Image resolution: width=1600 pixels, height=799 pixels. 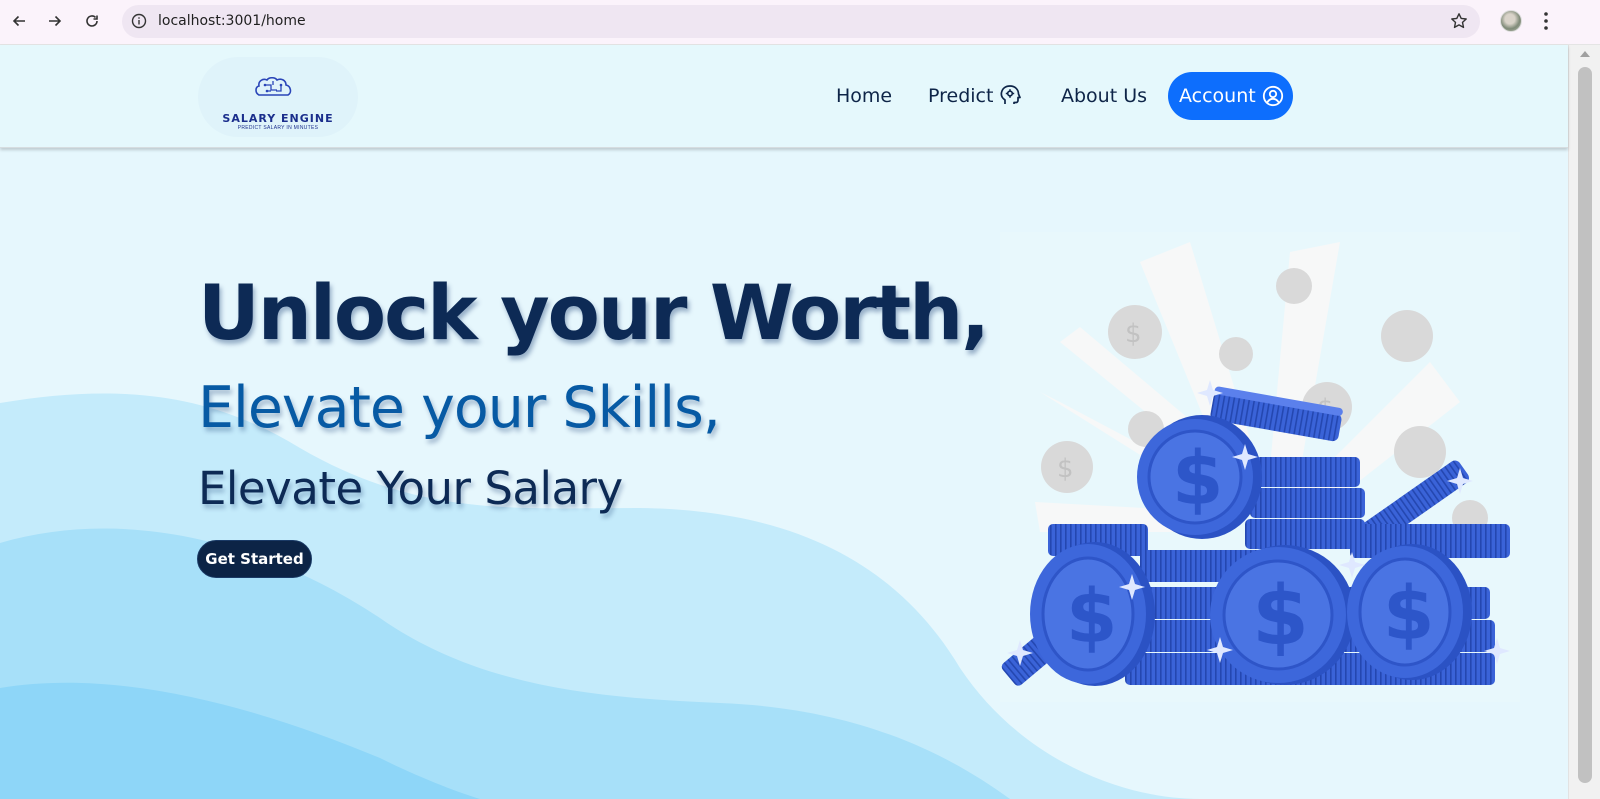 I want to click on reload-icon, so click(x=92, y=21).